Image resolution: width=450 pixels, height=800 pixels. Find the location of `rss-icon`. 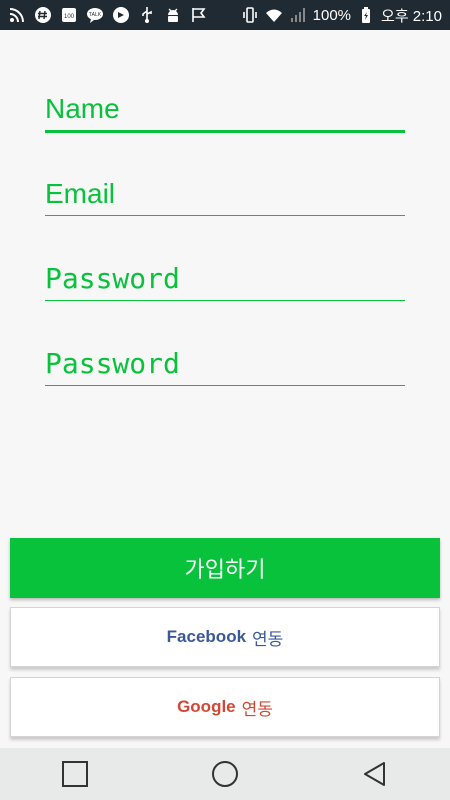

rss-icon is located at coordinates (17, 15).